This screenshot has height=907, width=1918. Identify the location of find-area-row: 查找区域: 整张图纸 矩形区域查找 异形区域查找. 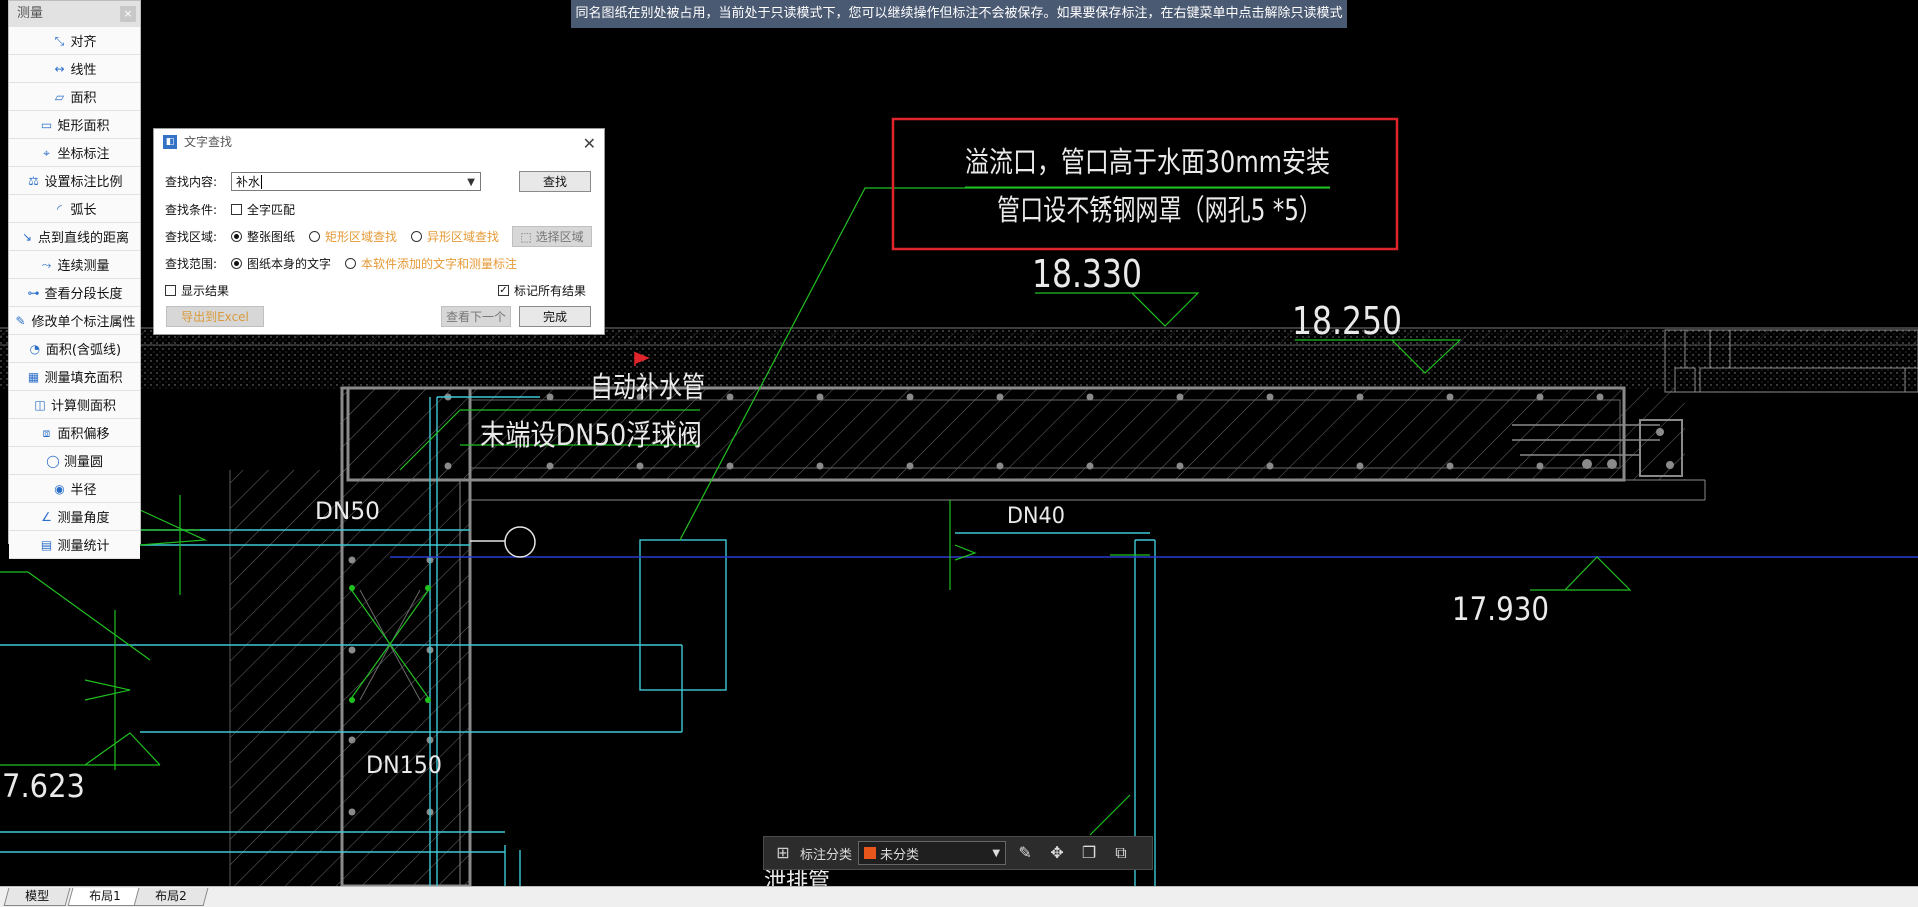
(339, 236).